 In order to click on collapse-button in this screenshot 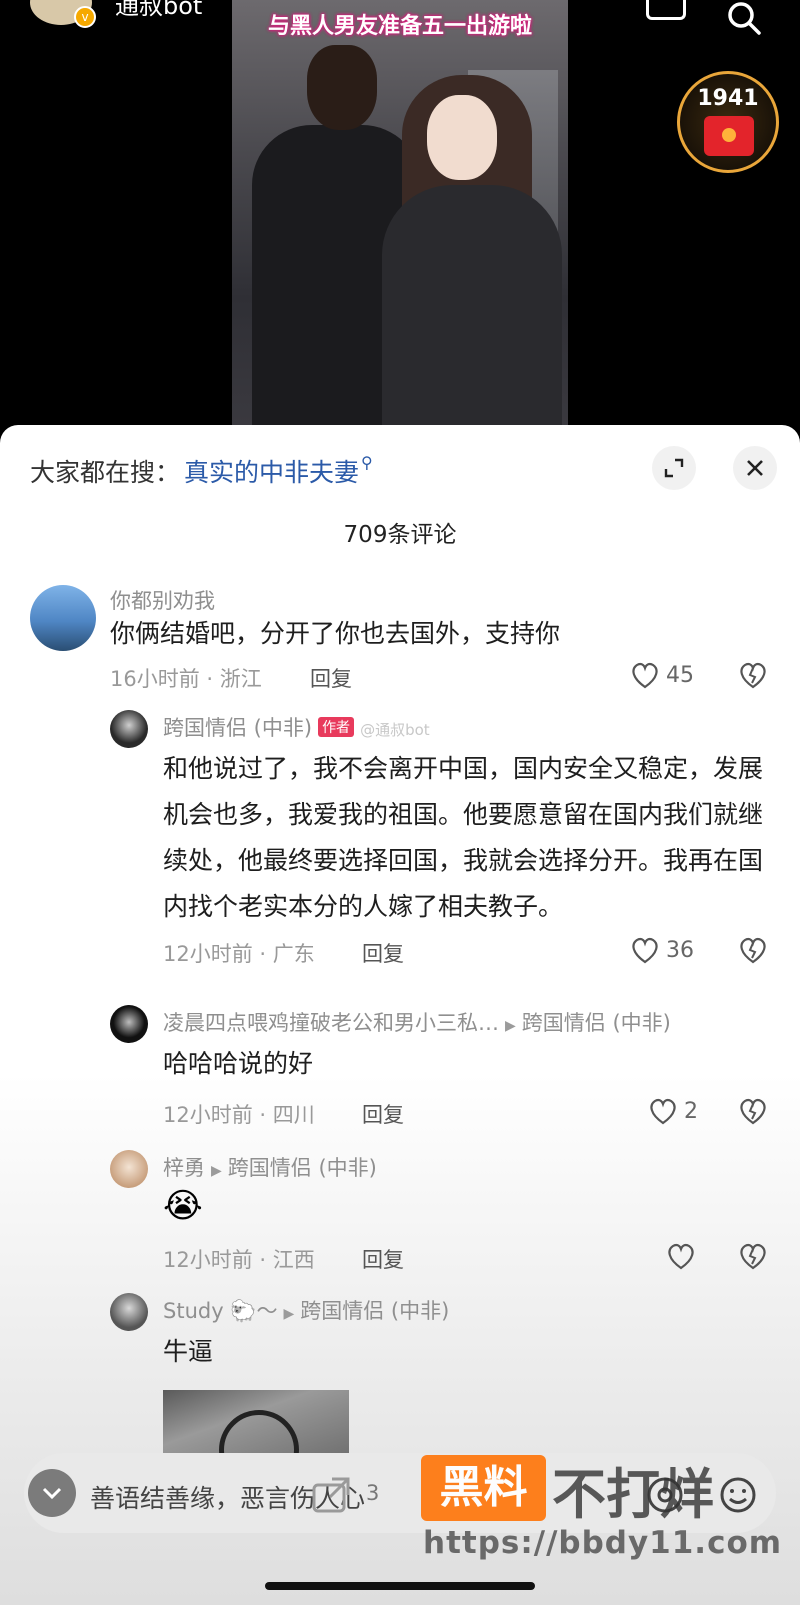, I will do `click(52, 1493)`.